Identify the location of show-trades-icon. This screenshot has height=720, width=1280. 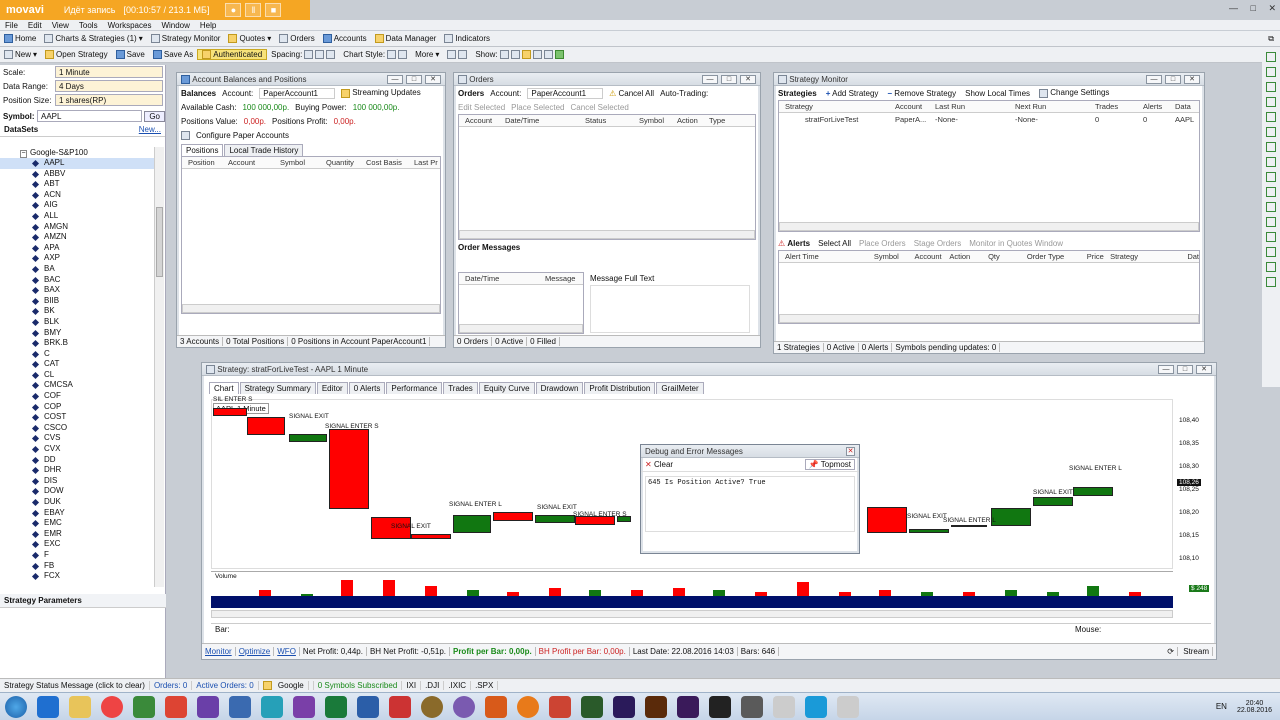
(559, 54).